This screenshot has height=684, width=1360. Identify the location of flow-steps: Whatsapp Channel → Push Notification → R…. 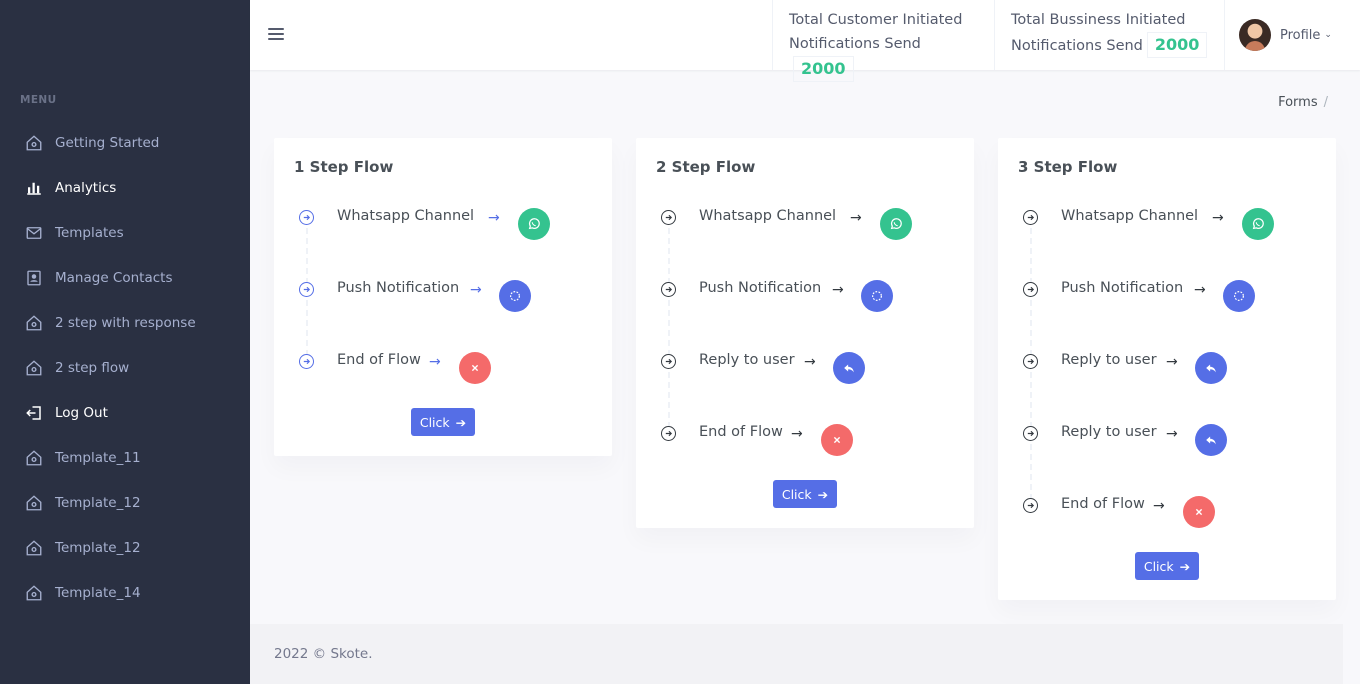
(1168, 382).